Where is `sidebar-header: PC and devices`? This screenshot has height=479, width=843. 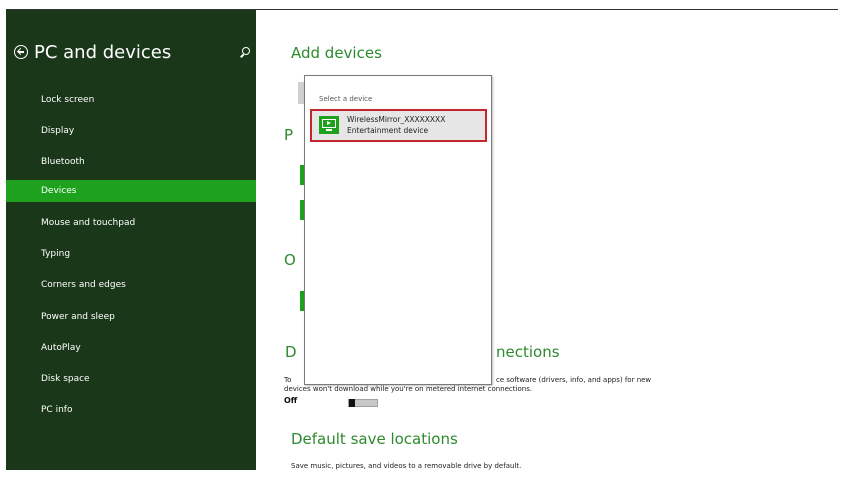 sidebar-header: PC and devices is located at coordinates (132, 54).